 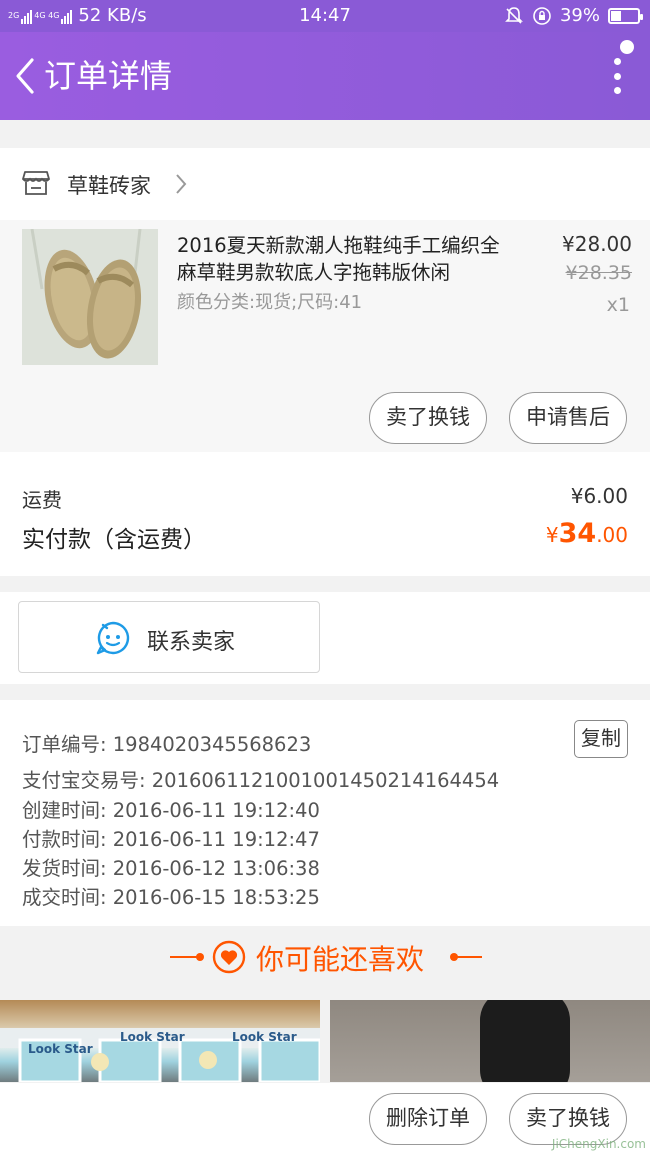 I want to click on created-time: 创建时间: 2016-06-11 19:12:40, so click(x=171, y=810).